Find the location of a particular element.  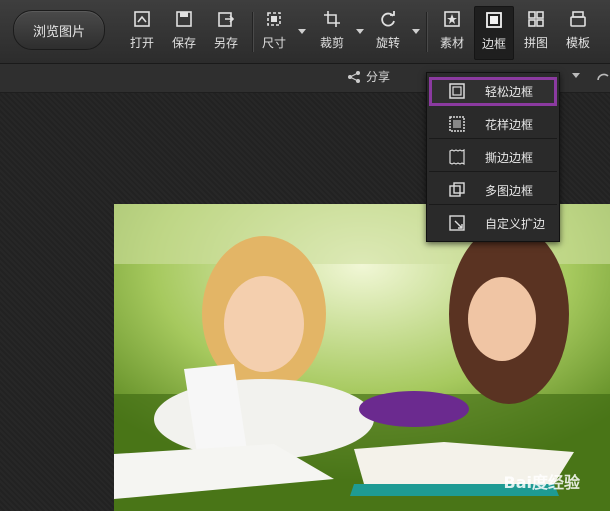

menu-item-label: 轻松边框 is located at coordinates (509, 91).